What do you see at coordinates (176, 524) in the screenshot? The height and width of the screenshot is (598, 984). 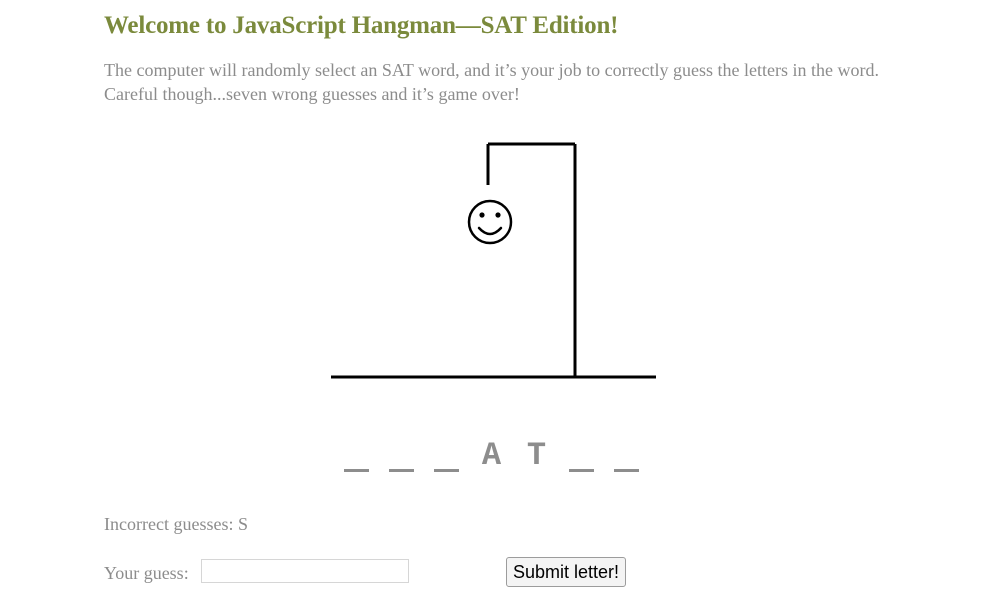 I see `incorrect-guesses: Incorrect guesses: S` at bounding box center [176, 524].